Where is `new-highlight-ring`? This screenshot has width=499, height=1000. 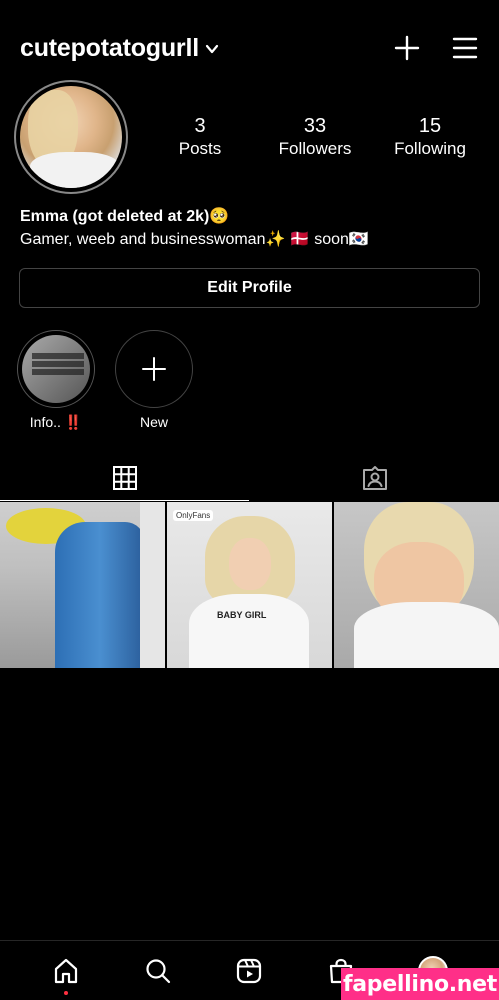 new-highlight-ring is located at coordinates (154, 369).